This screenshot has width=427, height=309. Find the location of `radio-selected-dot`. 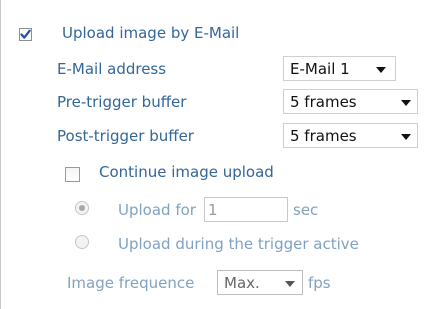

radio-selected-dot is located at coordinates (82, 208).